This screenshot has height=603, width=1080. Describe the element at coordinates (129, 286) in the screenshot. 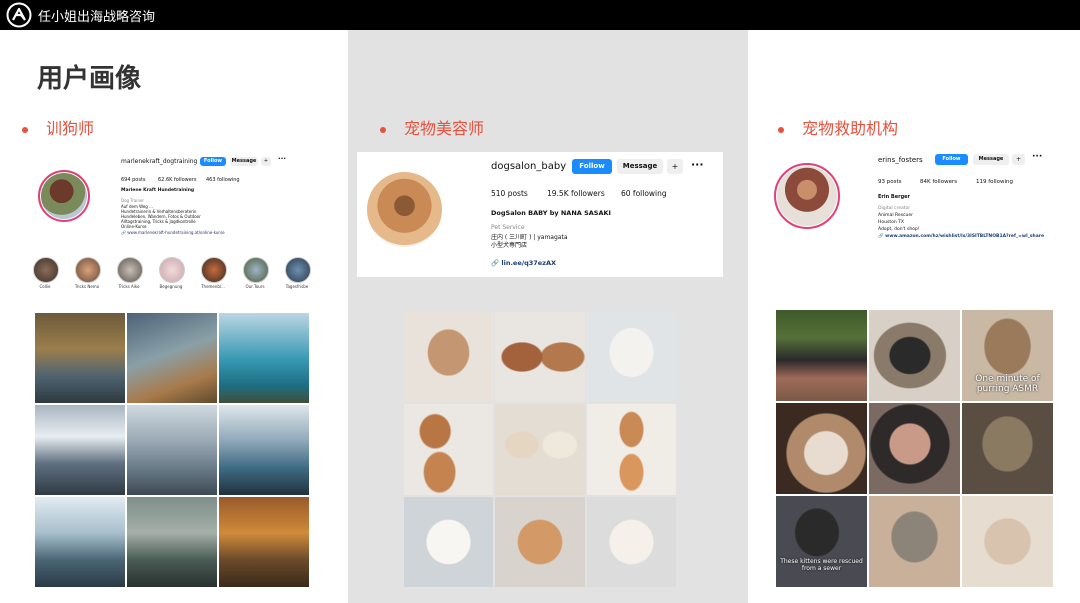

I see `highlight-label: Tricks Aiko` at that location.